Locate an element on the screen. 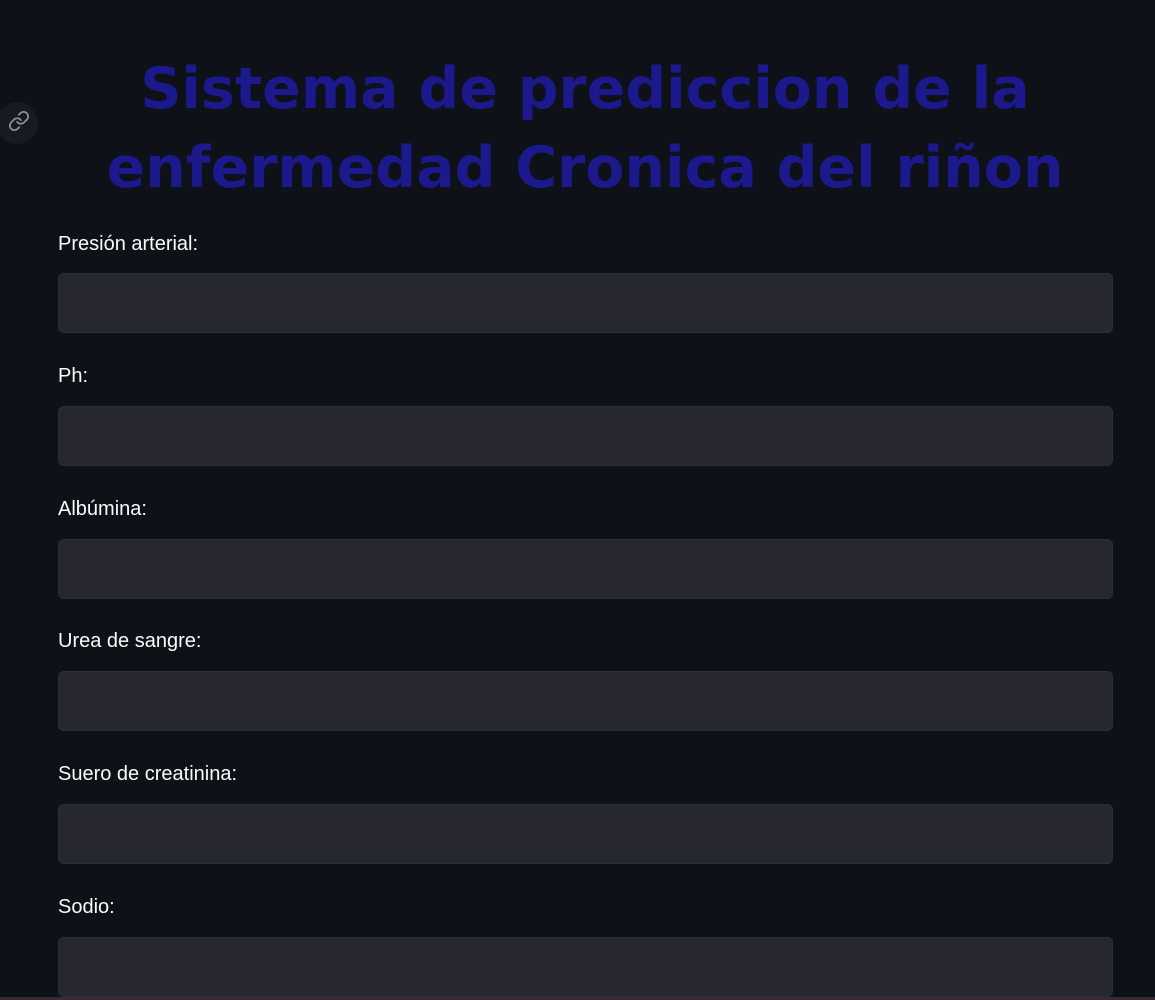 The height and width of the screenshot is (1000, 1155). field-label-sodio: Sodio: is located at coordinates (86, 907).